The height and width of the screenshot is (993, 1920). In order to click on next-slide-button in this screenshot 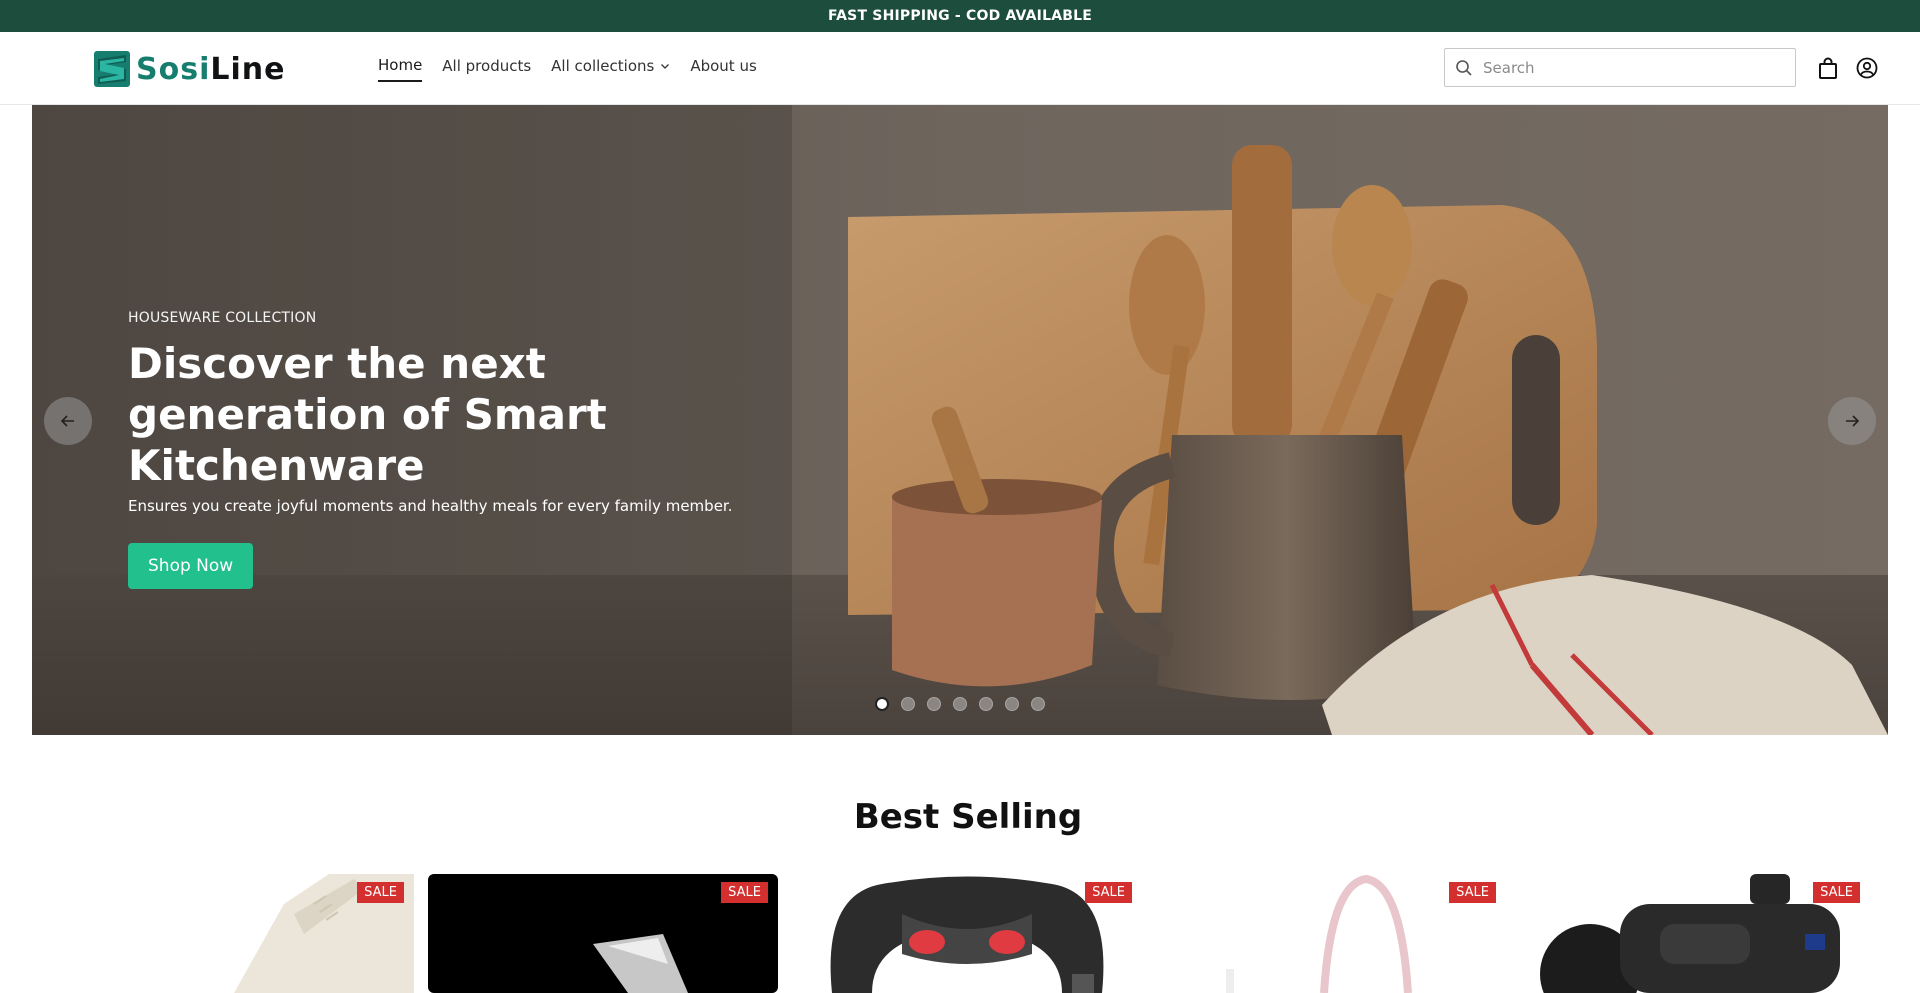, I will do `click(1852, 421)`.